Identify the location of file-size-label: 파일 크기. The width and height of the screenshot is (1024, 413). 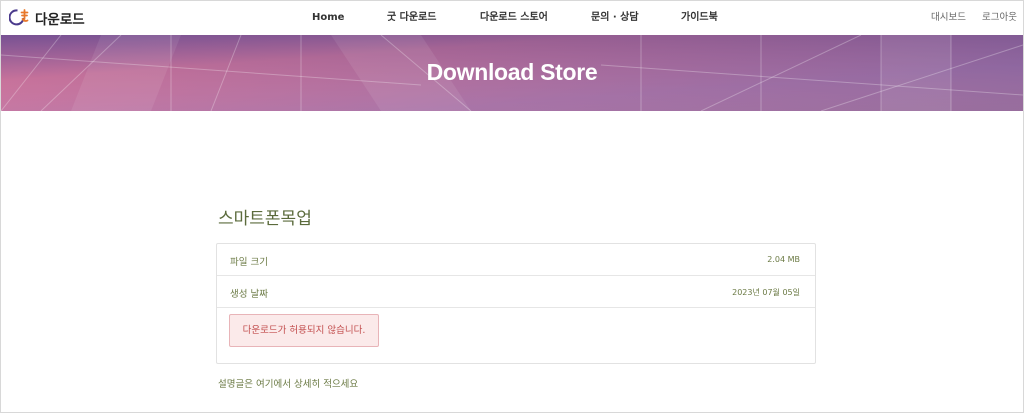
(249, 262).